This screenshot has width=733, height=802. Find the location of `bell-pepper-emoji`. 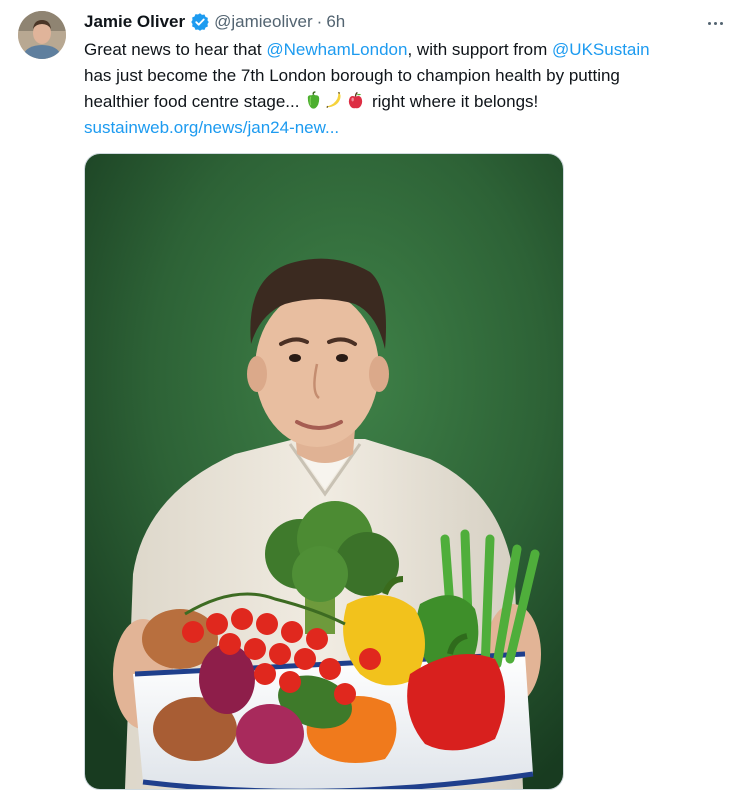

bell-pepper-emoji is located at coordinates (313, 100).